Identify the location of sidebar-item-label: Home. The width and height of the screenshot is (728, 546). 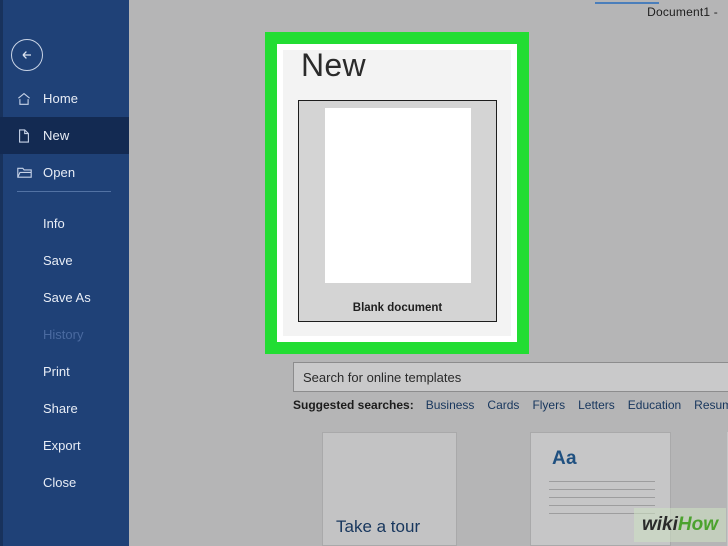
(61, 98).